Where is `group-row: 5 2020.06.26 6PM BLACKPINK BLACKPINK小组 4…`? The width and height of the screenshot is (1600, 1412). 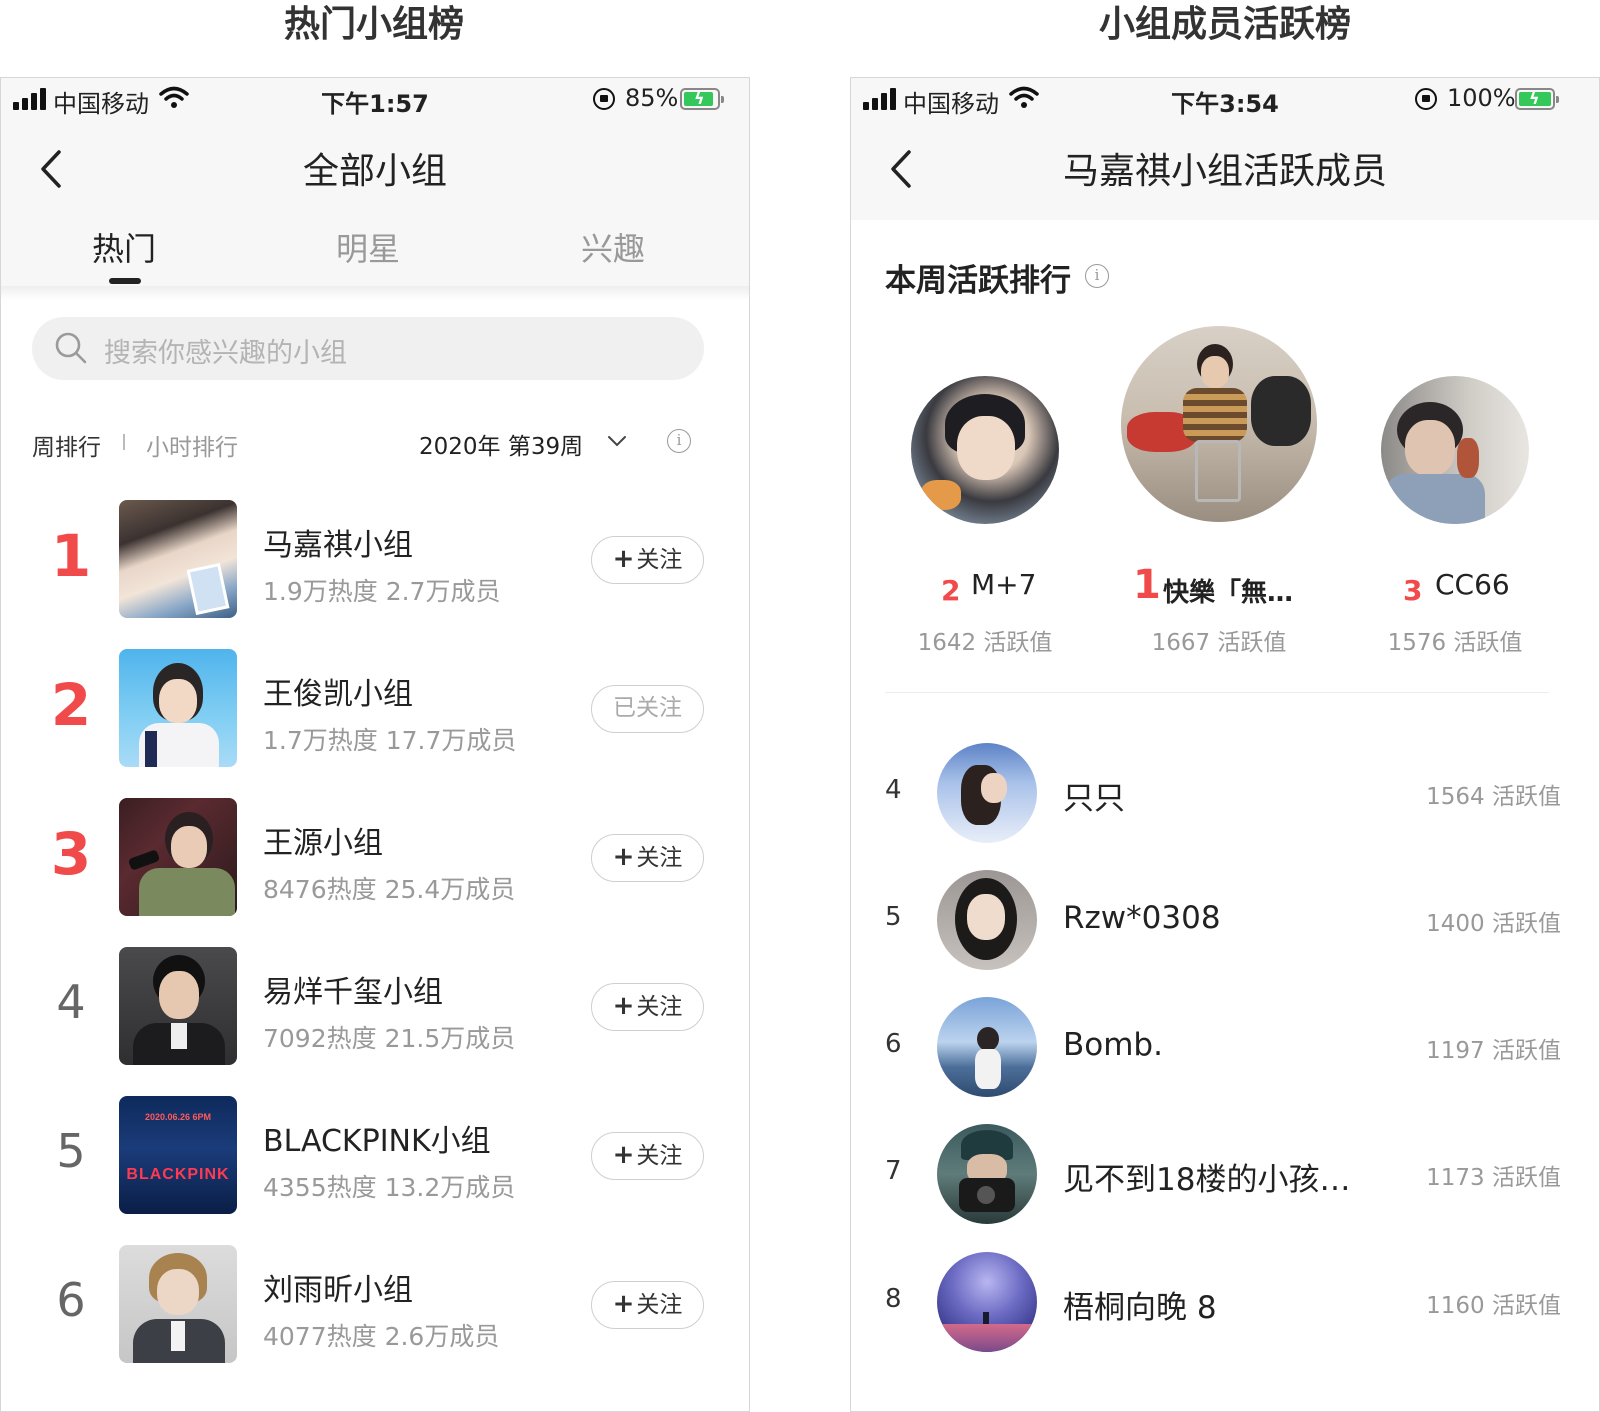 group-row: 5 2020.06.26 6PM BLACKPINK BLACKPINK小组 4… is located at coordinates (375, 1161).